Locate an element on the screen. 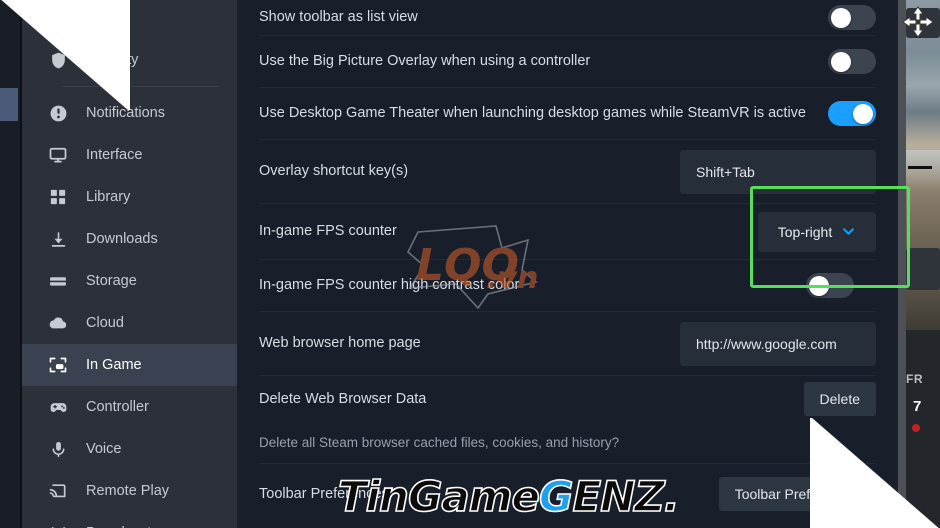 Image resolution: width=940 pixels, height=528 pixels. sidebar-item-security: Security is located at coordinates (129, 60).